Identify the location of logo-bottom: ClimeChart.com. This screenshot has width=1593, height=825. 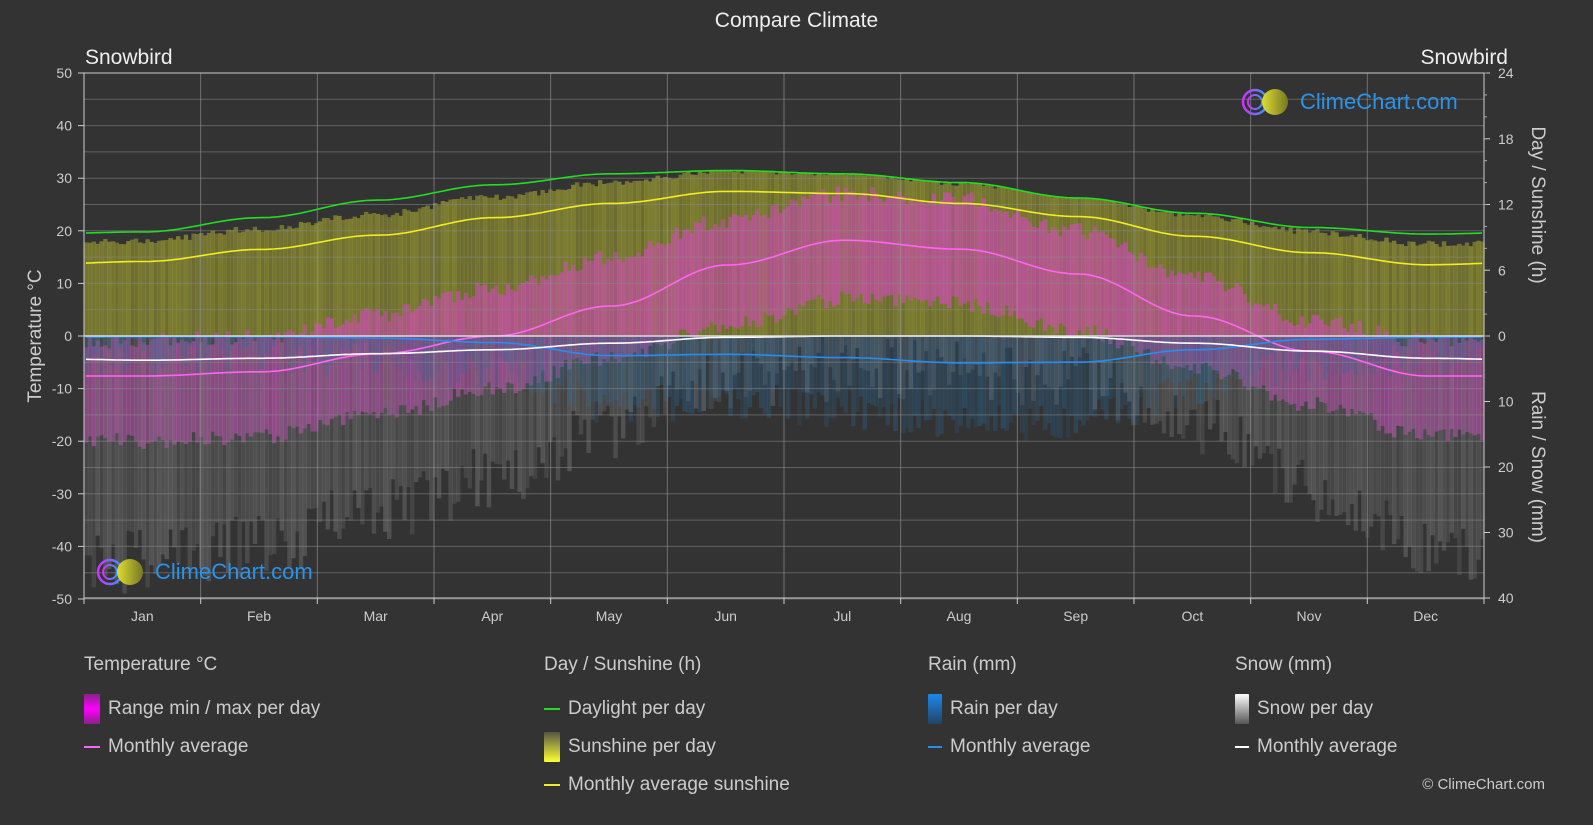
(204, 572).